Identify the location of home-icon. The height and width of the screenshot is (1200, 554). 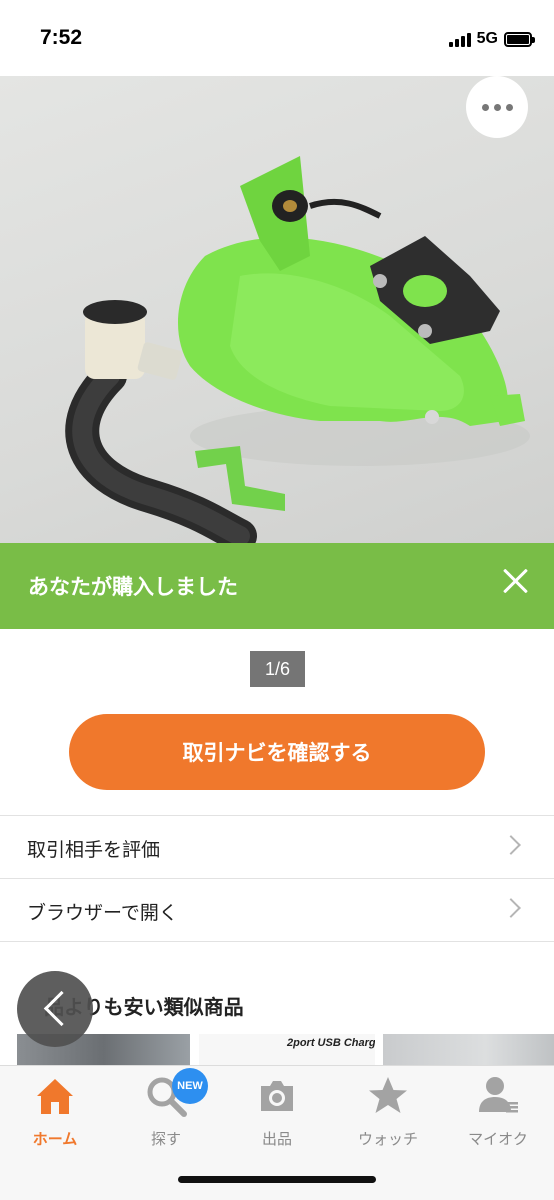
(55, 1096).